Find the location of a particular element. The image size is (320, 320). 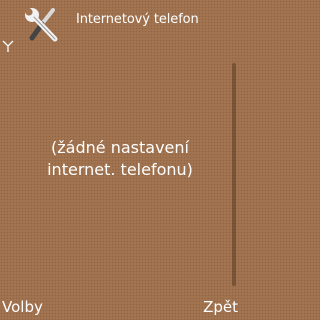

empty-state-message: (žádné nastavení internet. telefonu) is located at coordinates (120, 159).